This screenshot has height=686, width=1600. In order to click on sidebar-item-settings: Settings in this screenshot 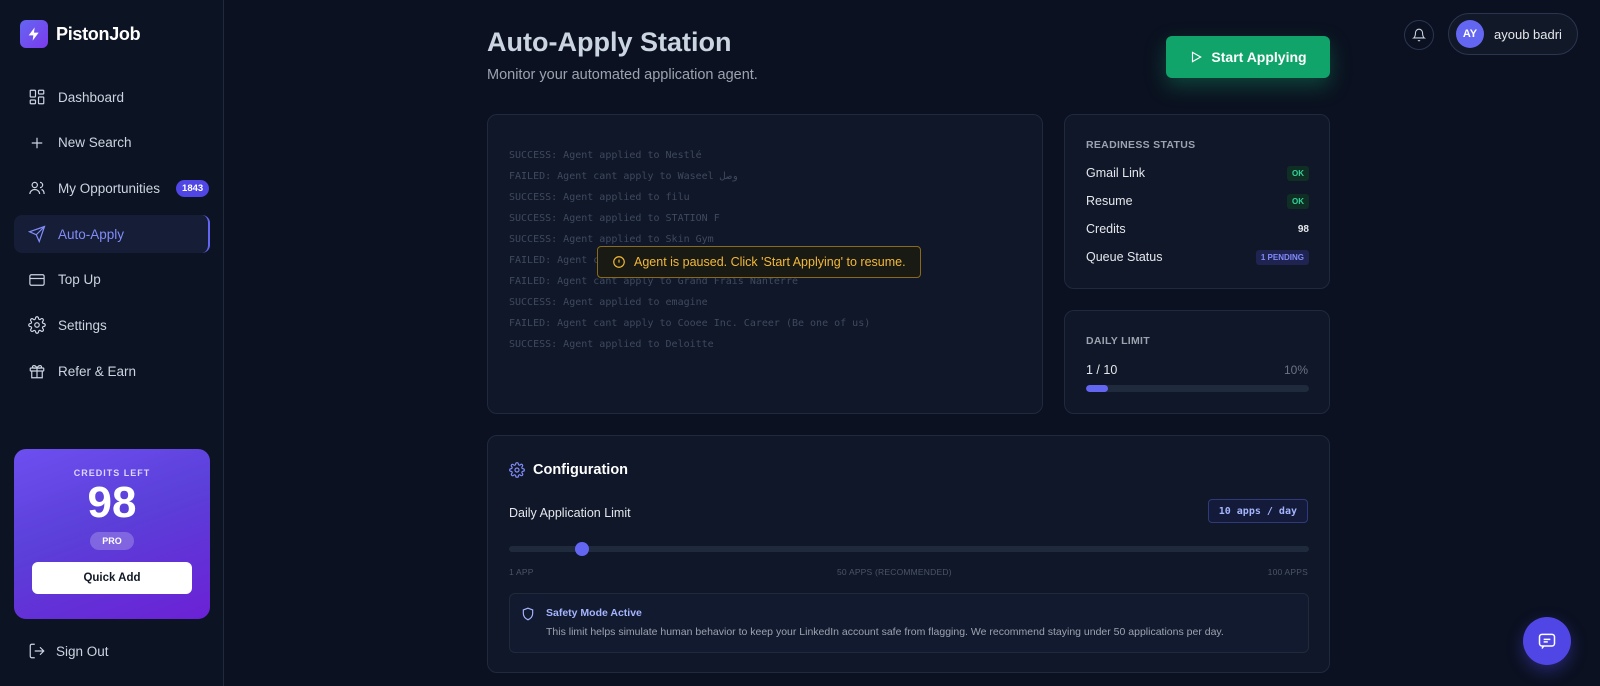, I will do `click(112, 325)`.